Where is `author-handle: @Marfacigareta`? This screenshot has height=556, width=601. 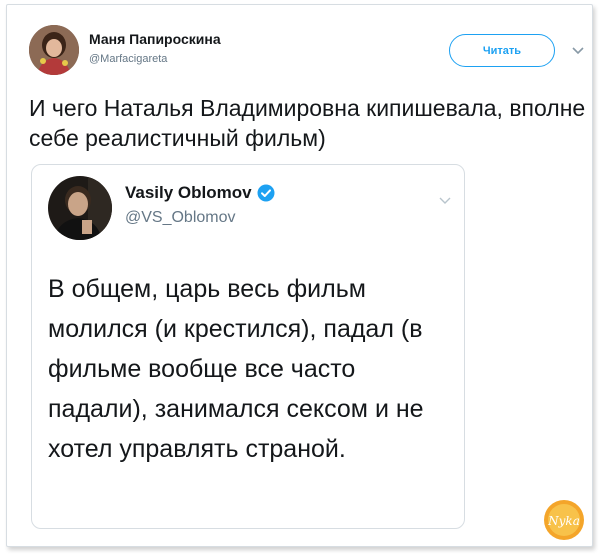
author-handle: @Marfacigareta is located at coordinates (128, 59).